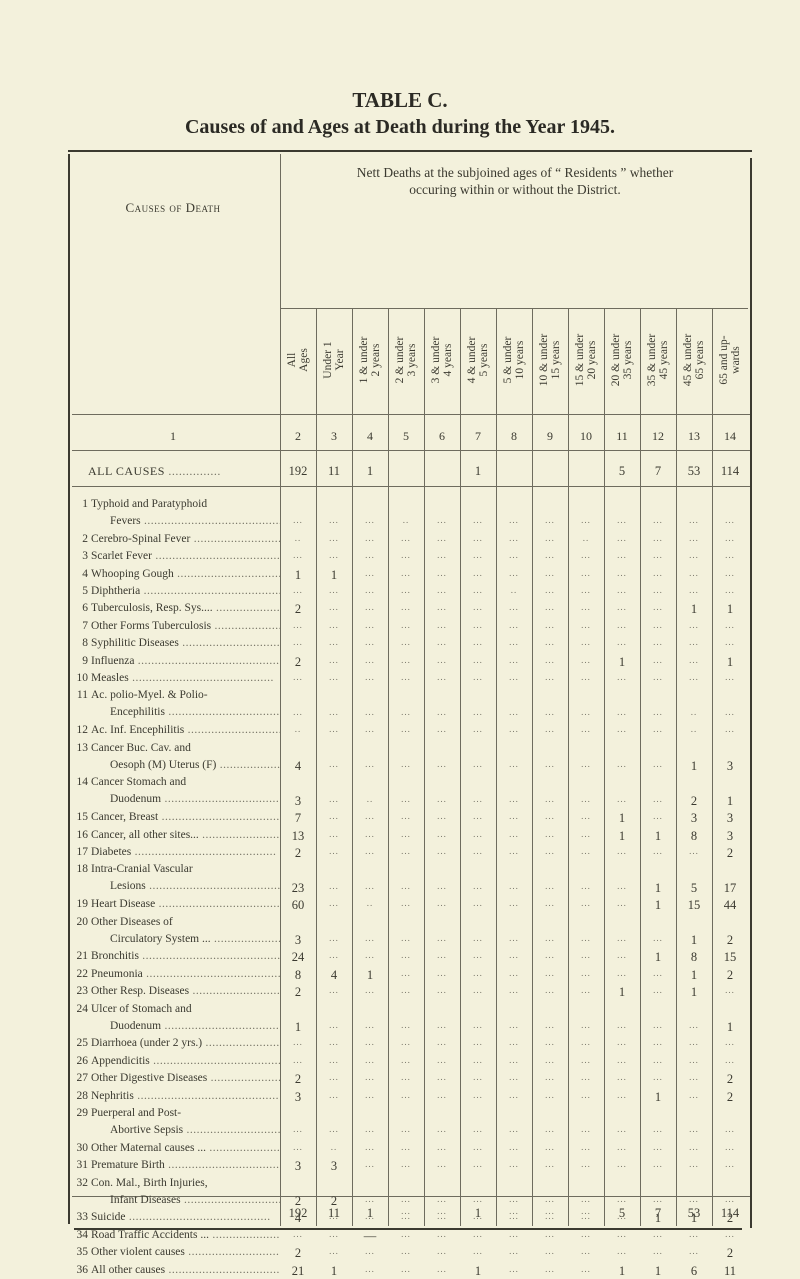  I want to click on column-header: All Ages, so click(298, 360).